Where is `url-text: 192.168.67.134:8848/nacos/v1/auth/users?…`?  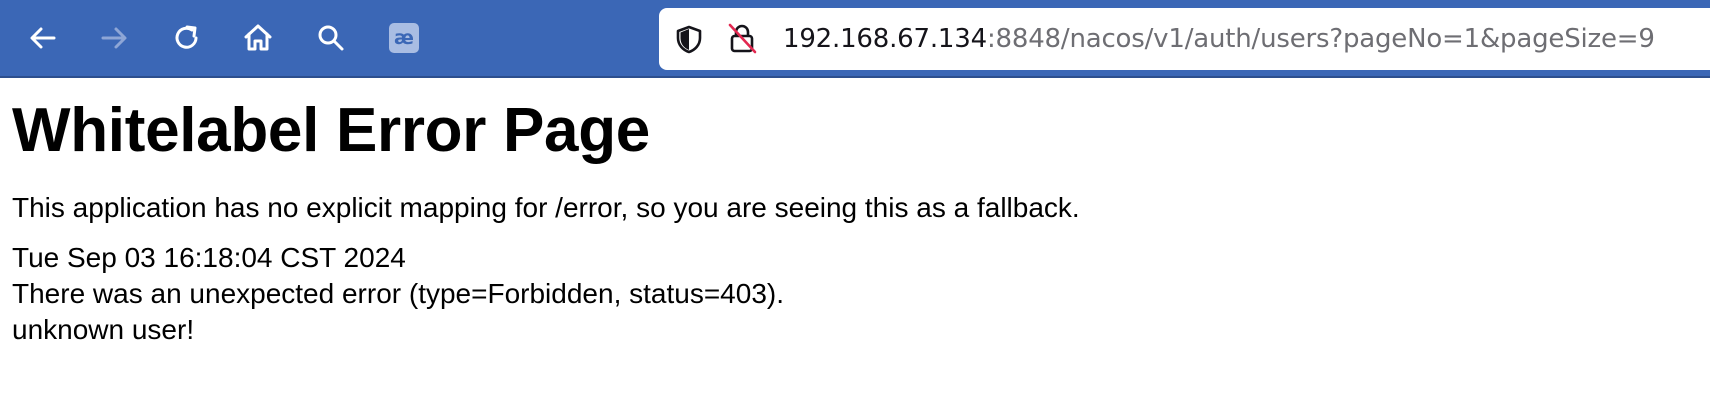 url-text: 192.168.67.134:8848/nacos/v1/auth/users?… is located at coordinates (1219, 39).